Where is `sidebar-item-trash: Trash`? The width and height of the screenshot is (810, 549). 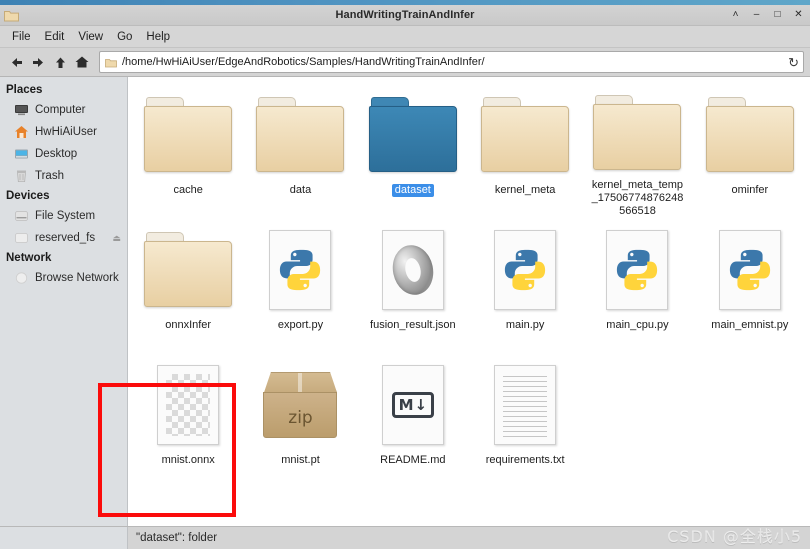
sidebar-item-trash: Trash is located at coordinates (63, 176).